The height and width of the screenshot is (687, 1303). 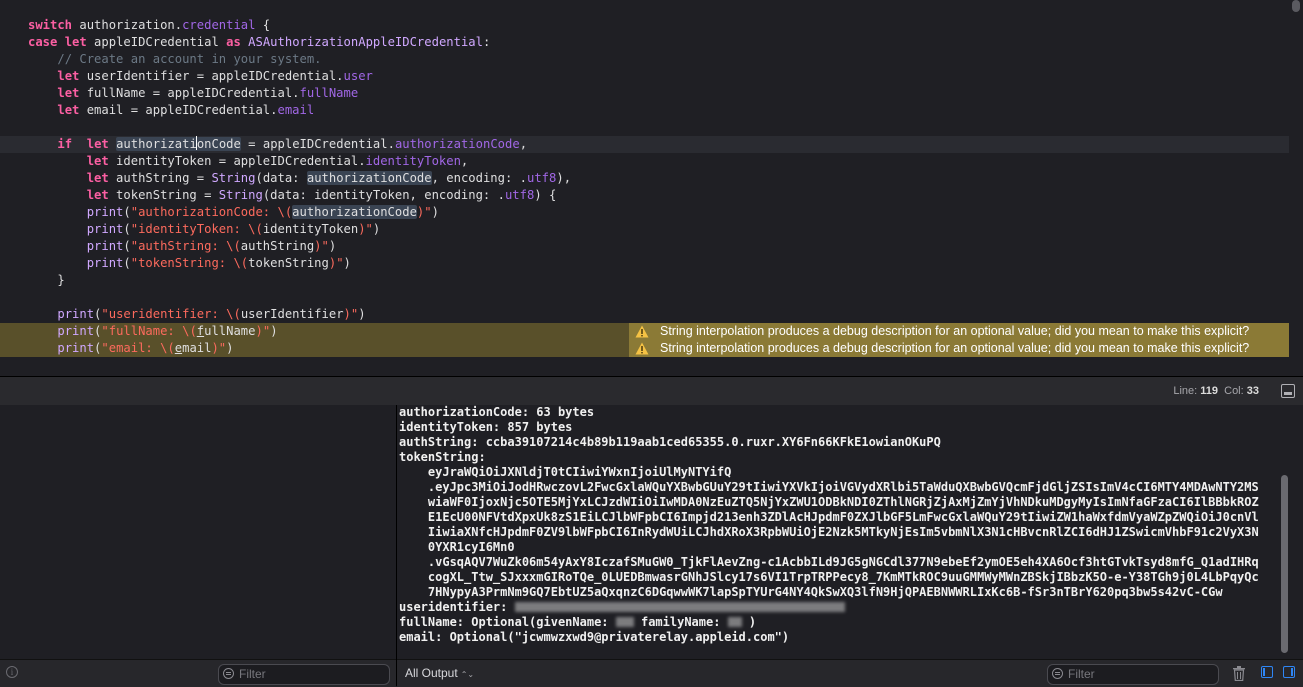 What do you see at coordinates (1239, 673) in the screenshot?
I see `trash-icon` at bounding box center [1239, 673].